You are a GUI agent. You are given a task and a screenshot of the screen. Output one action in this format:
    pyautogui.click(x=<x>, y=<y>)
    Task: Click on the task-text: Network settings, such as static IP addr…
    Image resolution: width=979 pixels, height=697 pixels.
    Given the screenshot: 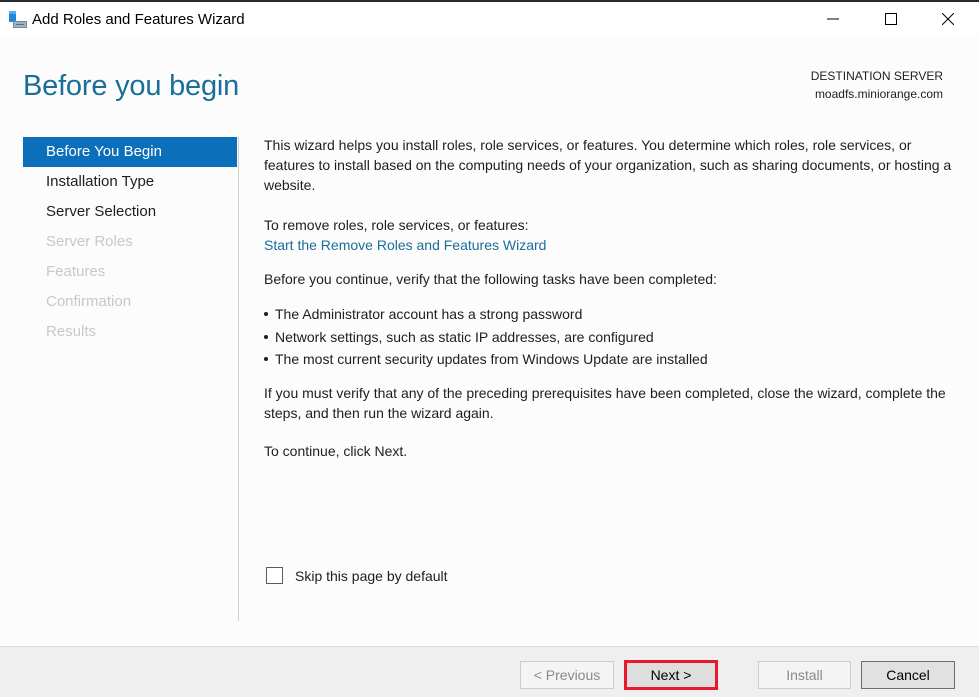 What is the action you would take?
    pyautogui.click(x=464, y=336)
    